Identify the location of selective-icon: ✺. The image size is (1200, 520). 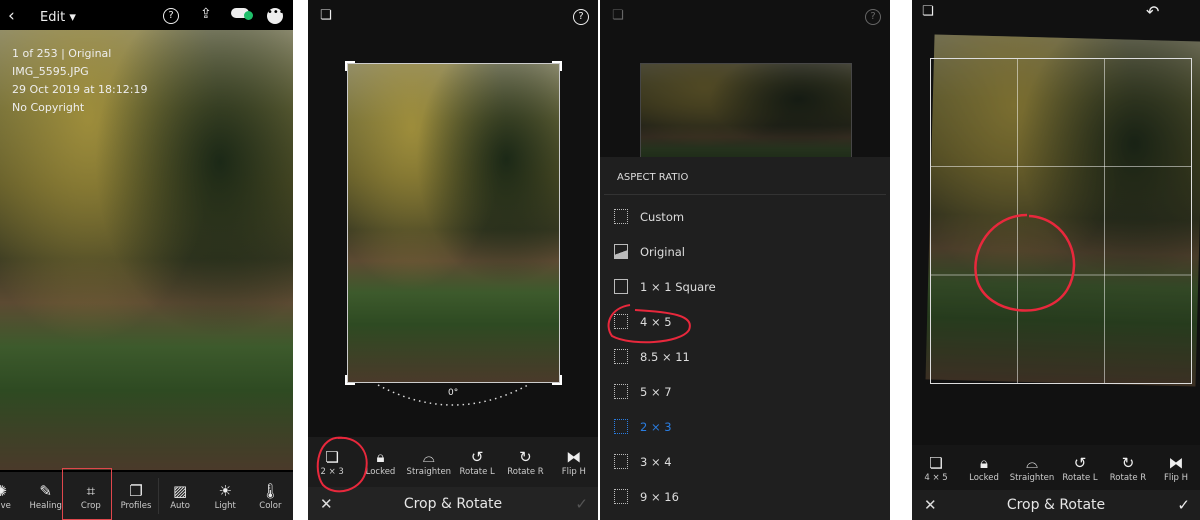
(3, 491).